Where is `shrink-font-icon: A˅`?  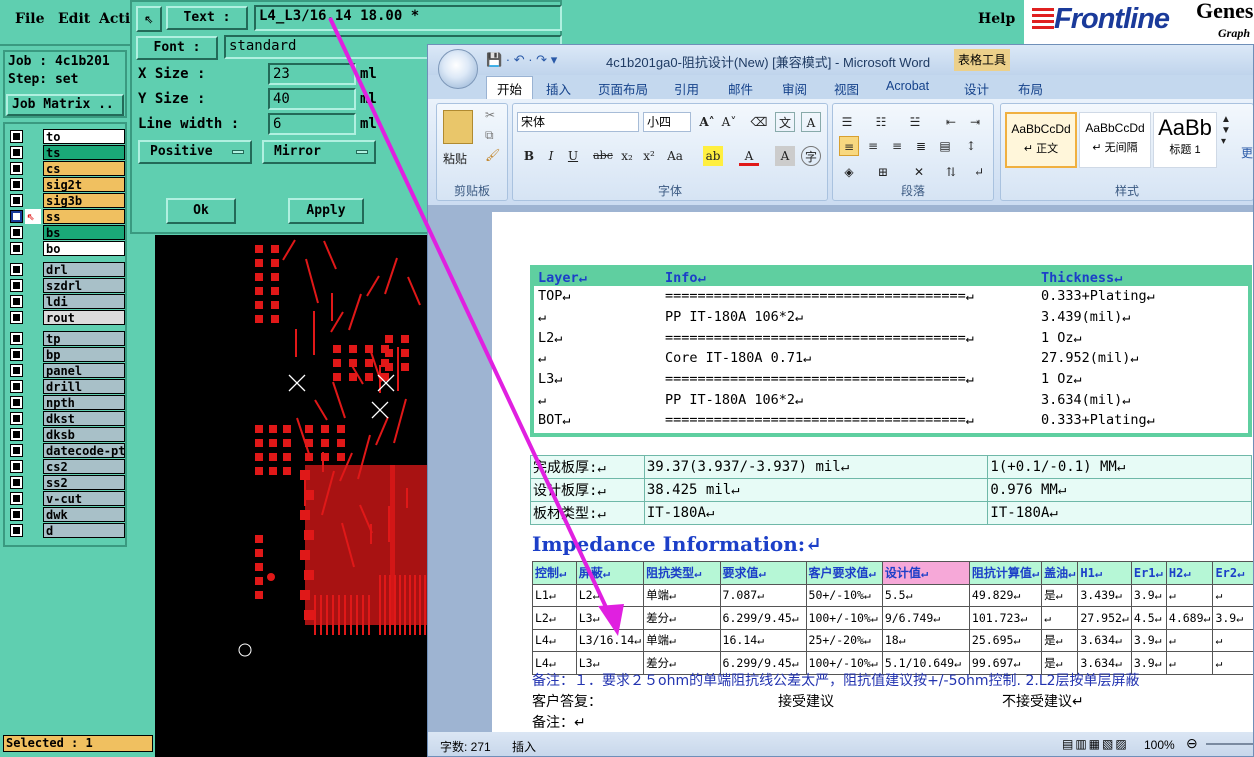
shrink-font-icon: A˅ is located at coordinates (729, 122).